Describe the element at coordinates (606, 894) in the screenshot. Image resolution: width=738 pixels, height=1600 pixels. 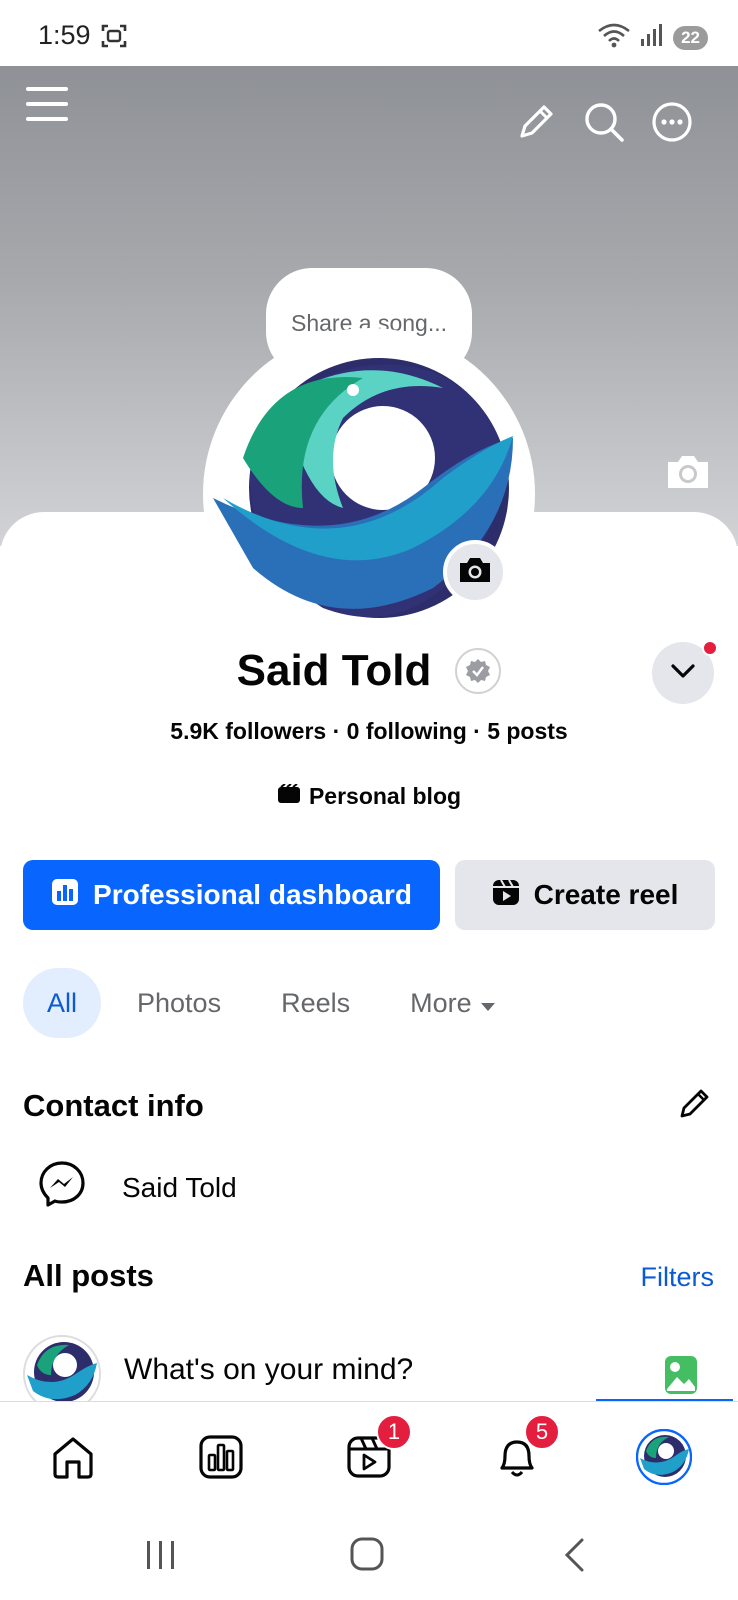
I see `create-reel-label: Create reel` at that location.